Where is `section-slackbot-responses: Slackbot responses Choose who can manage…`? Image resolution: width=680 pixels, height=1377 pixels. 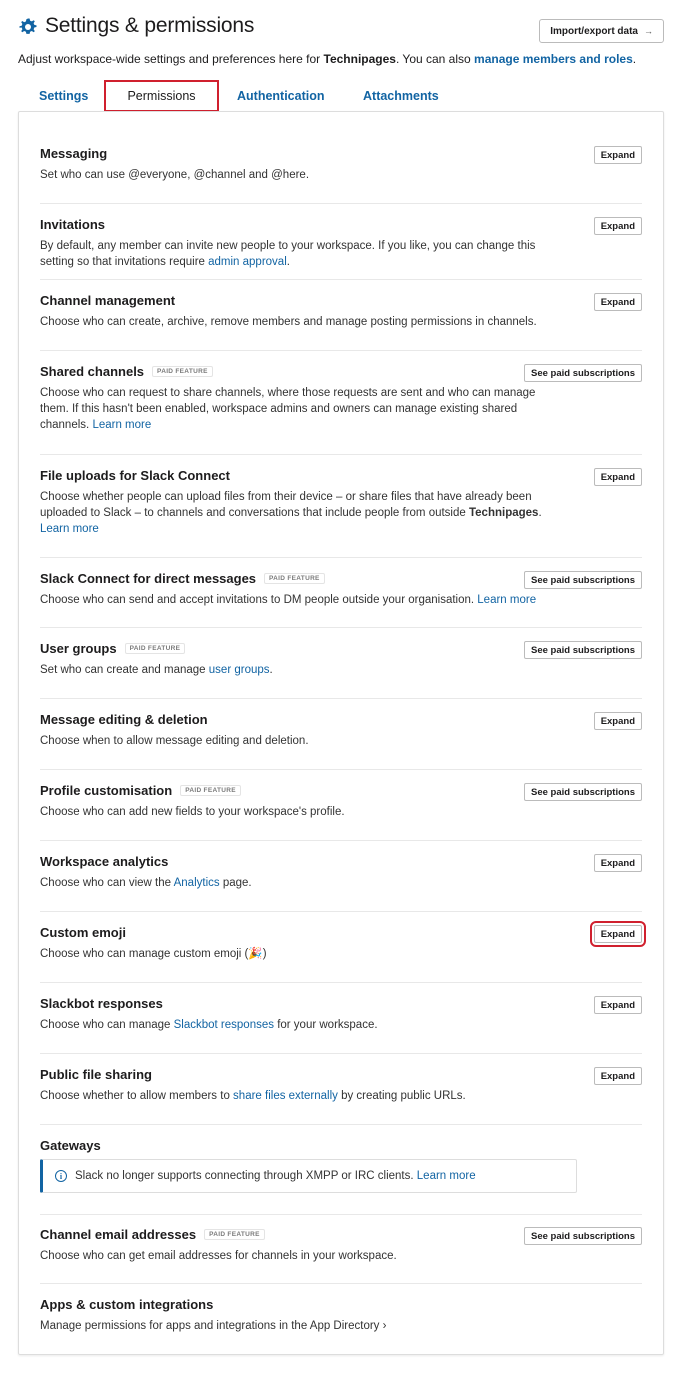
section-slackbot-responses: Slackbot responses Choose who can manage… is located at coordinates (341, 1016).